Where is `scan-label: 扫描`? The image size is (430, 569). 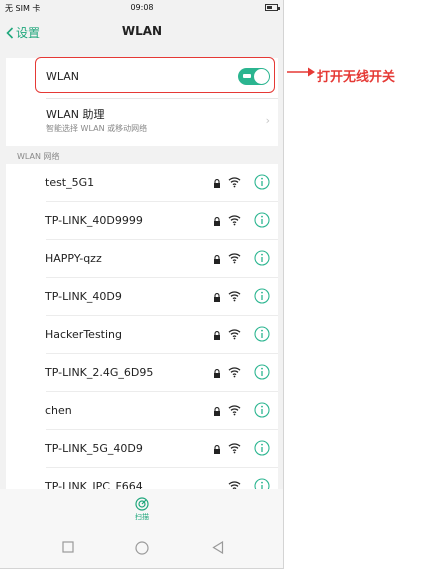 scan-label: 扫描 is located at coordinates (142, 517).